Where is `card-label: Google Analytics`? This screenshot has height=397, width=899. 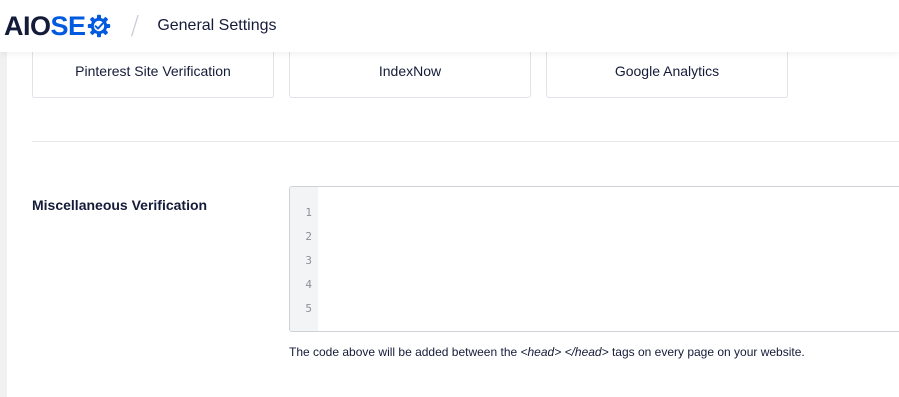
card-label: Google Analytics is located at coordinates (667, 70).